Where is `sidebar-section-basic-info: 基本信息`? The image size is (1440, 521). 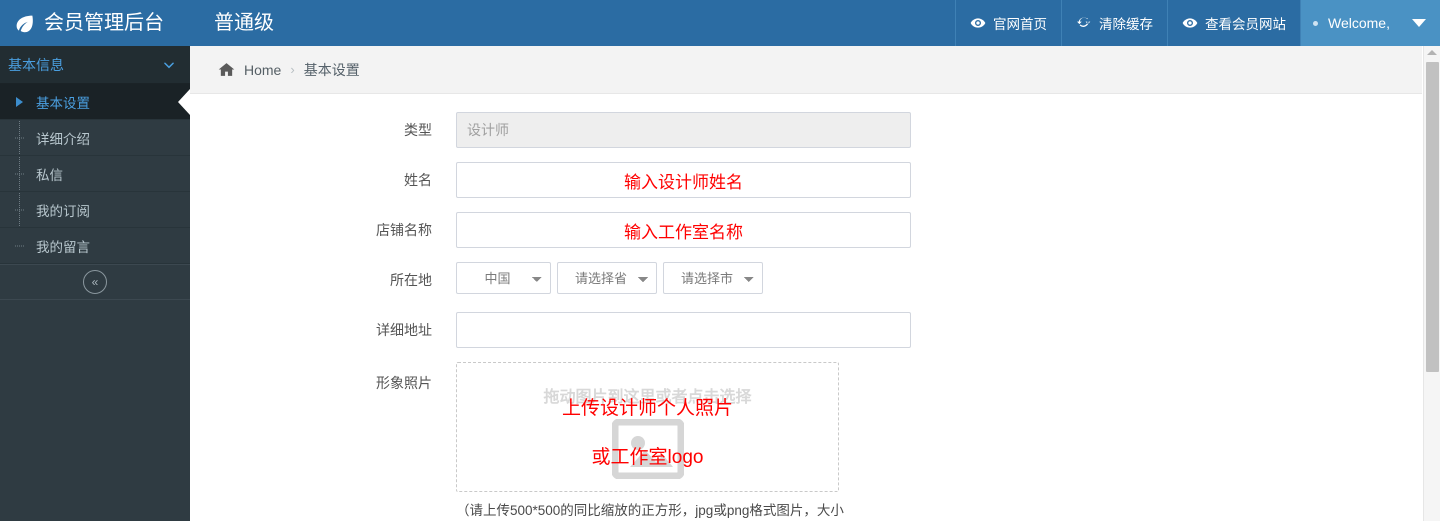 sidebar-section-basic-info: 基本信息 is located at coordinates (95, 65).